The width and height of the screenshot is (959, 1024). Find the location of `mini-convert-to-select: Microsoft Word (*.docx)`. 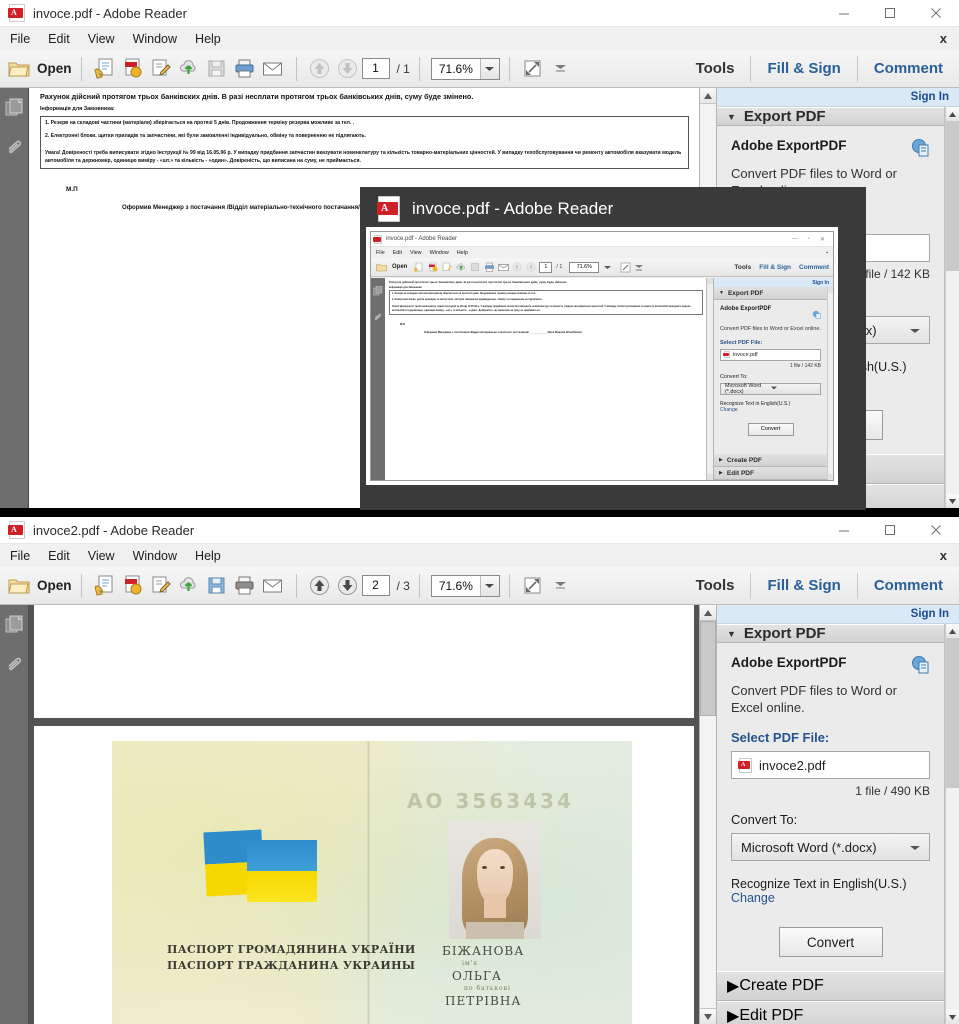

mini-convert-to-select: Microsoft Word (*.docx) is located at coordinates (770, 388).